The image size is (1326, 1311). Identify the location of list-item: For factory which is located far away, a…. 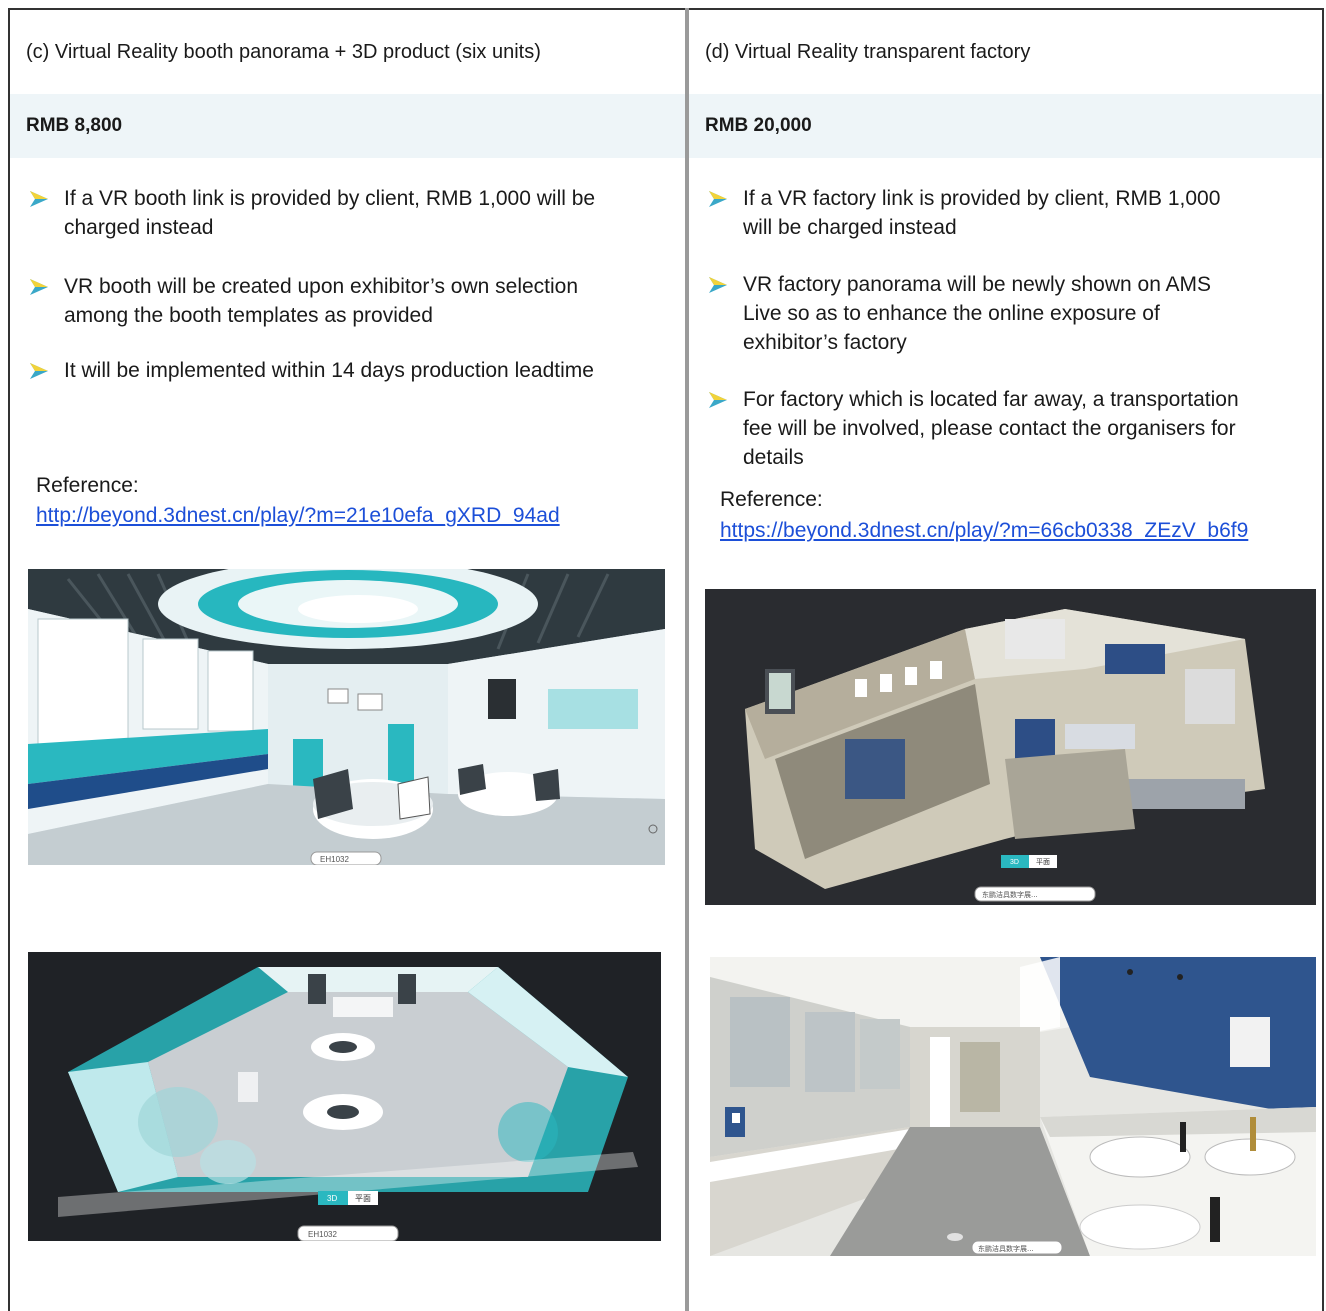
(997, 428).